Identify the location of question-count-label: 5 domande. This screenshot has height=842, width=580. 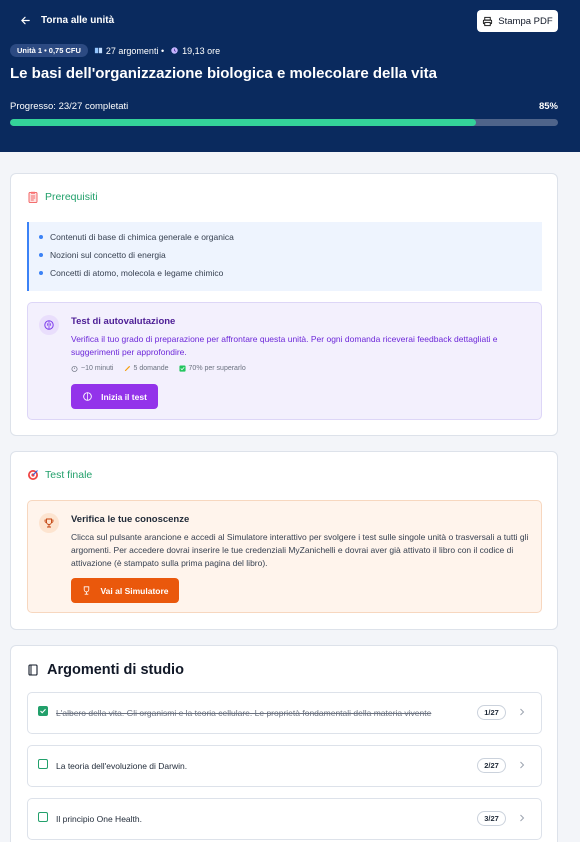
(151, 368).